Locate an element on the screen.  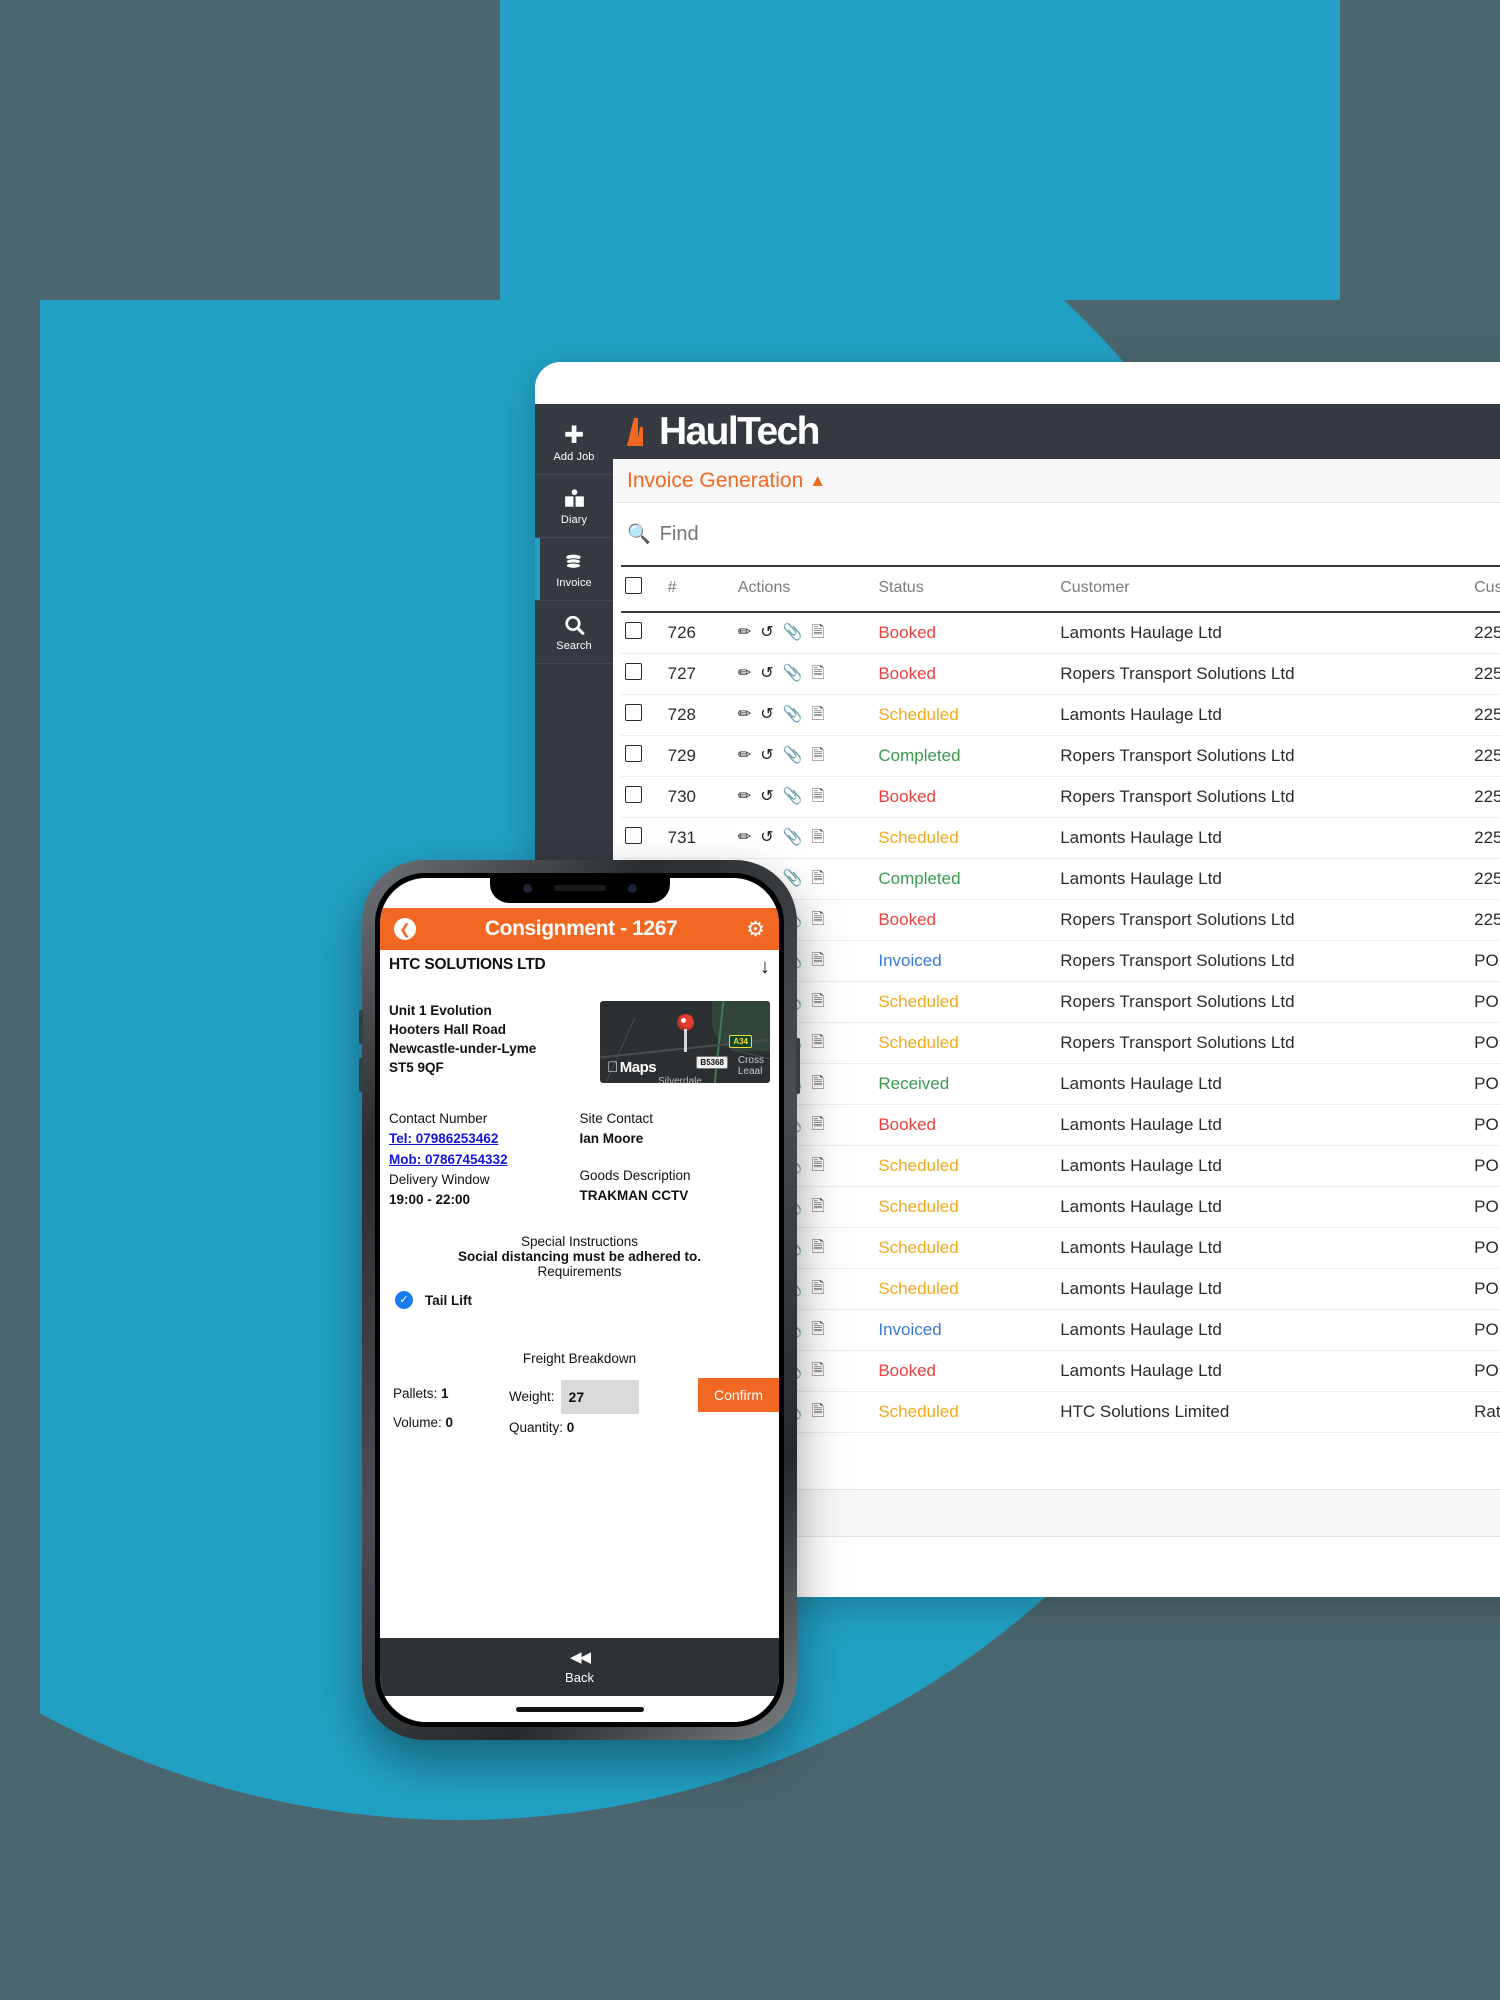
col-customer: Customer is located at coordinates (1263, 589).